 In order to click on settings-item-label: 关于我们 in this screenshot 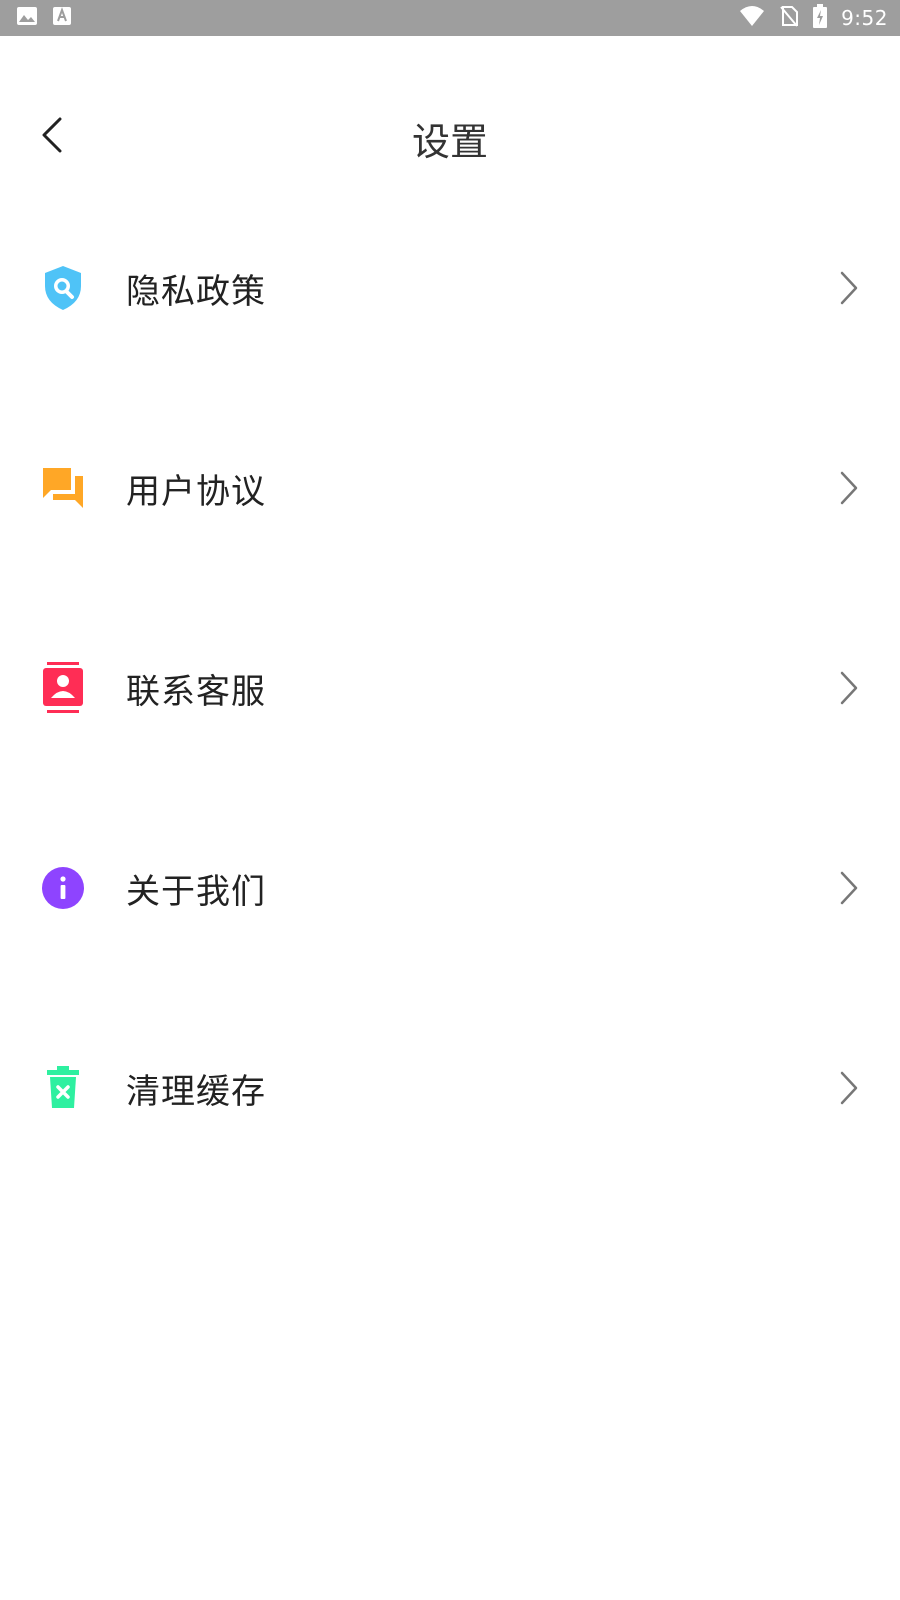, I will do `click(196, 891)`.